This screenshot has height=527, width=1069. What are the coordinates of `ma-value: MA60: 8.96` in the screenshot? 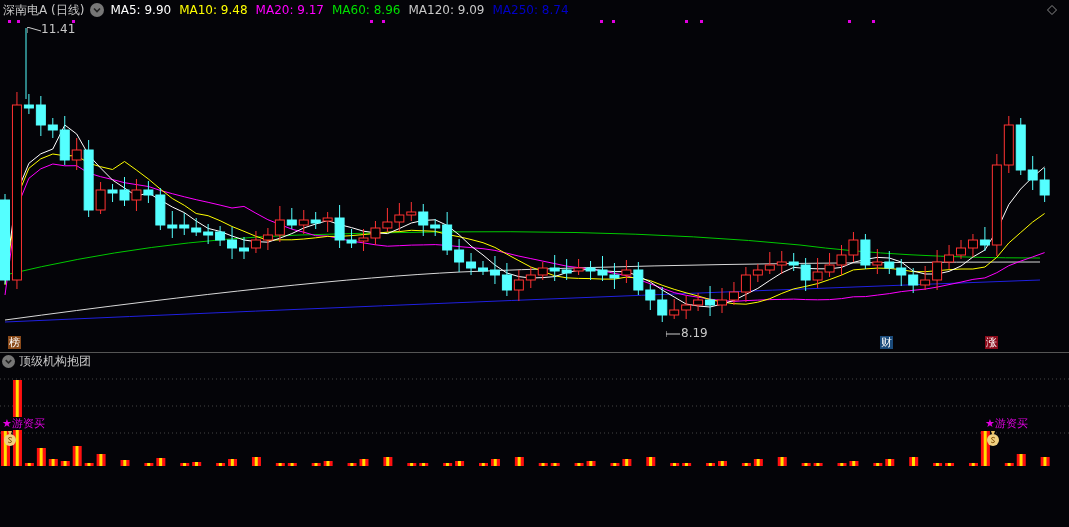 It's located at (366, 10).